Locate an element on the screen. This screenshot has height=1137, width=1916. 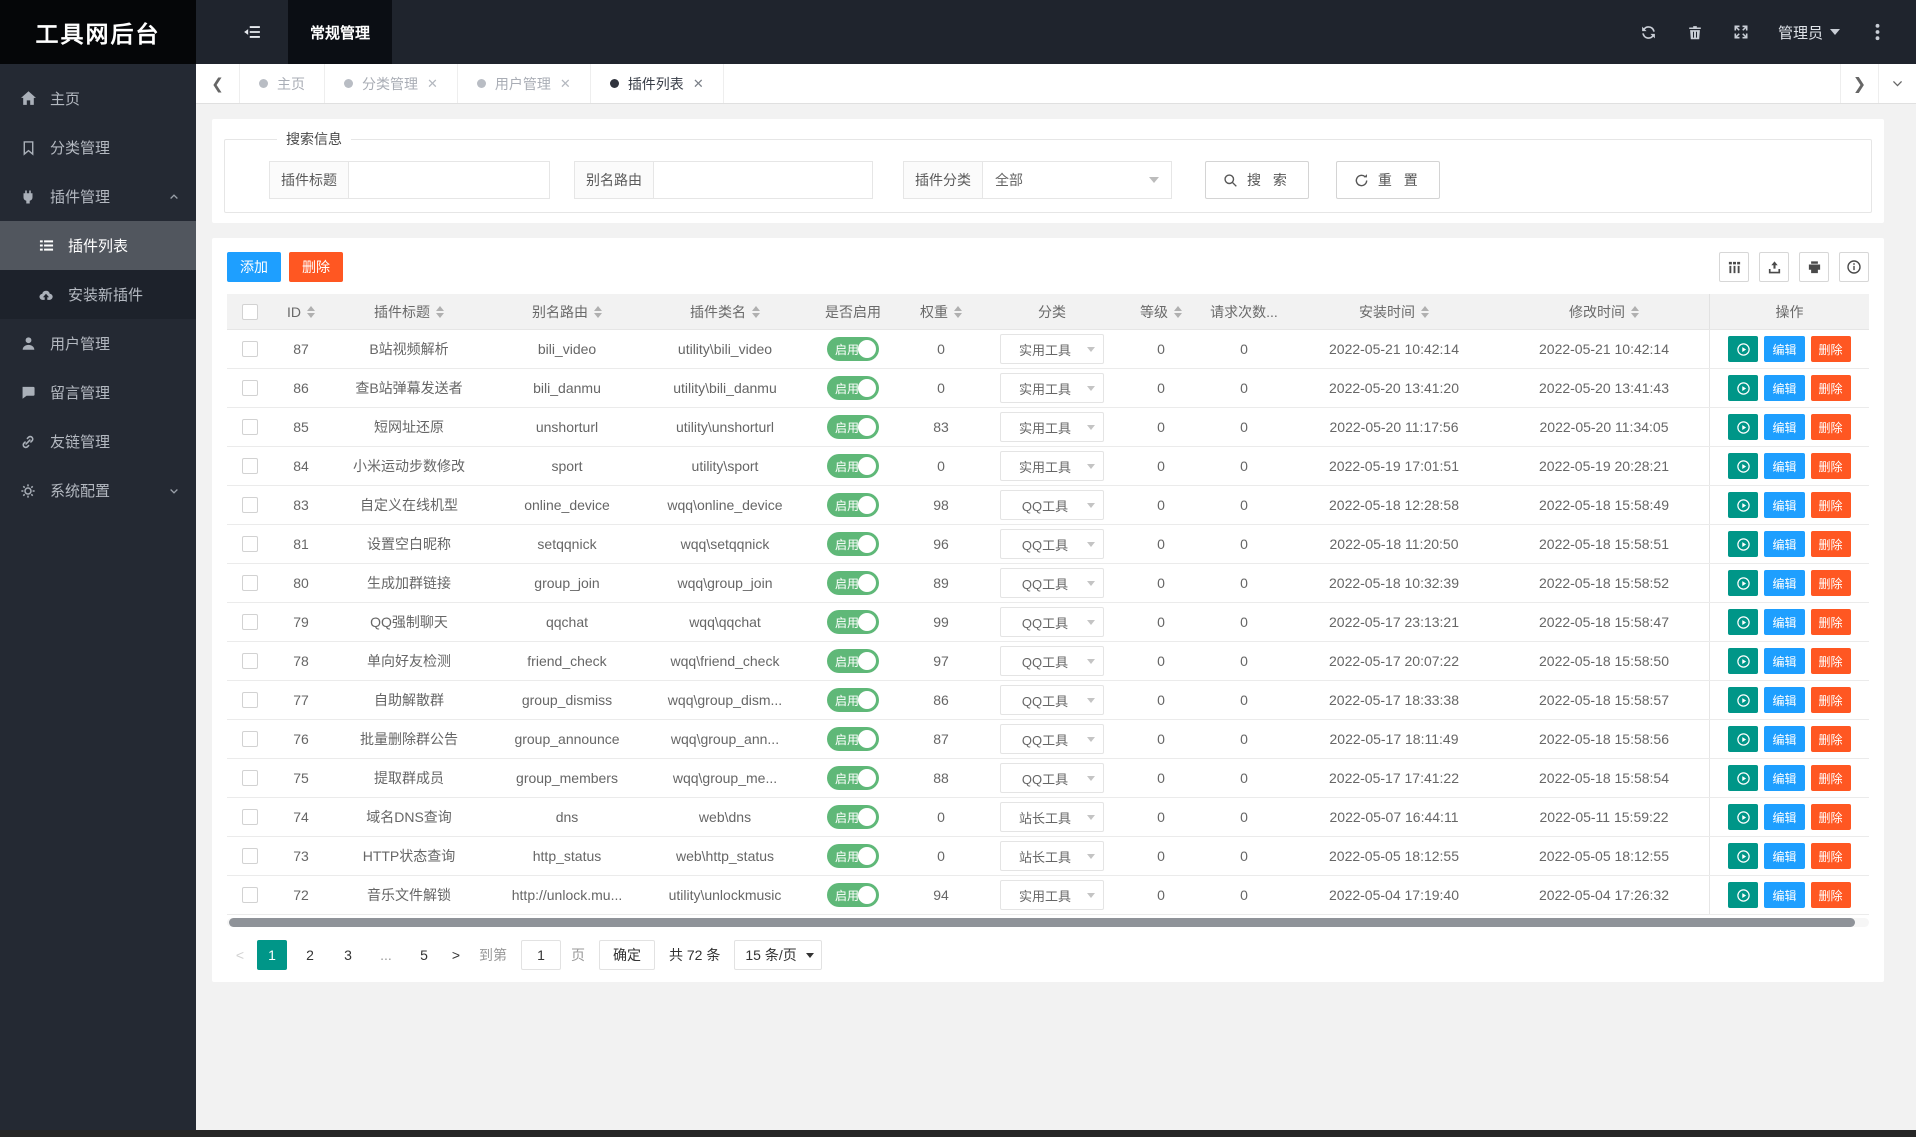
info-icon is located at coordinates (1854, 267).